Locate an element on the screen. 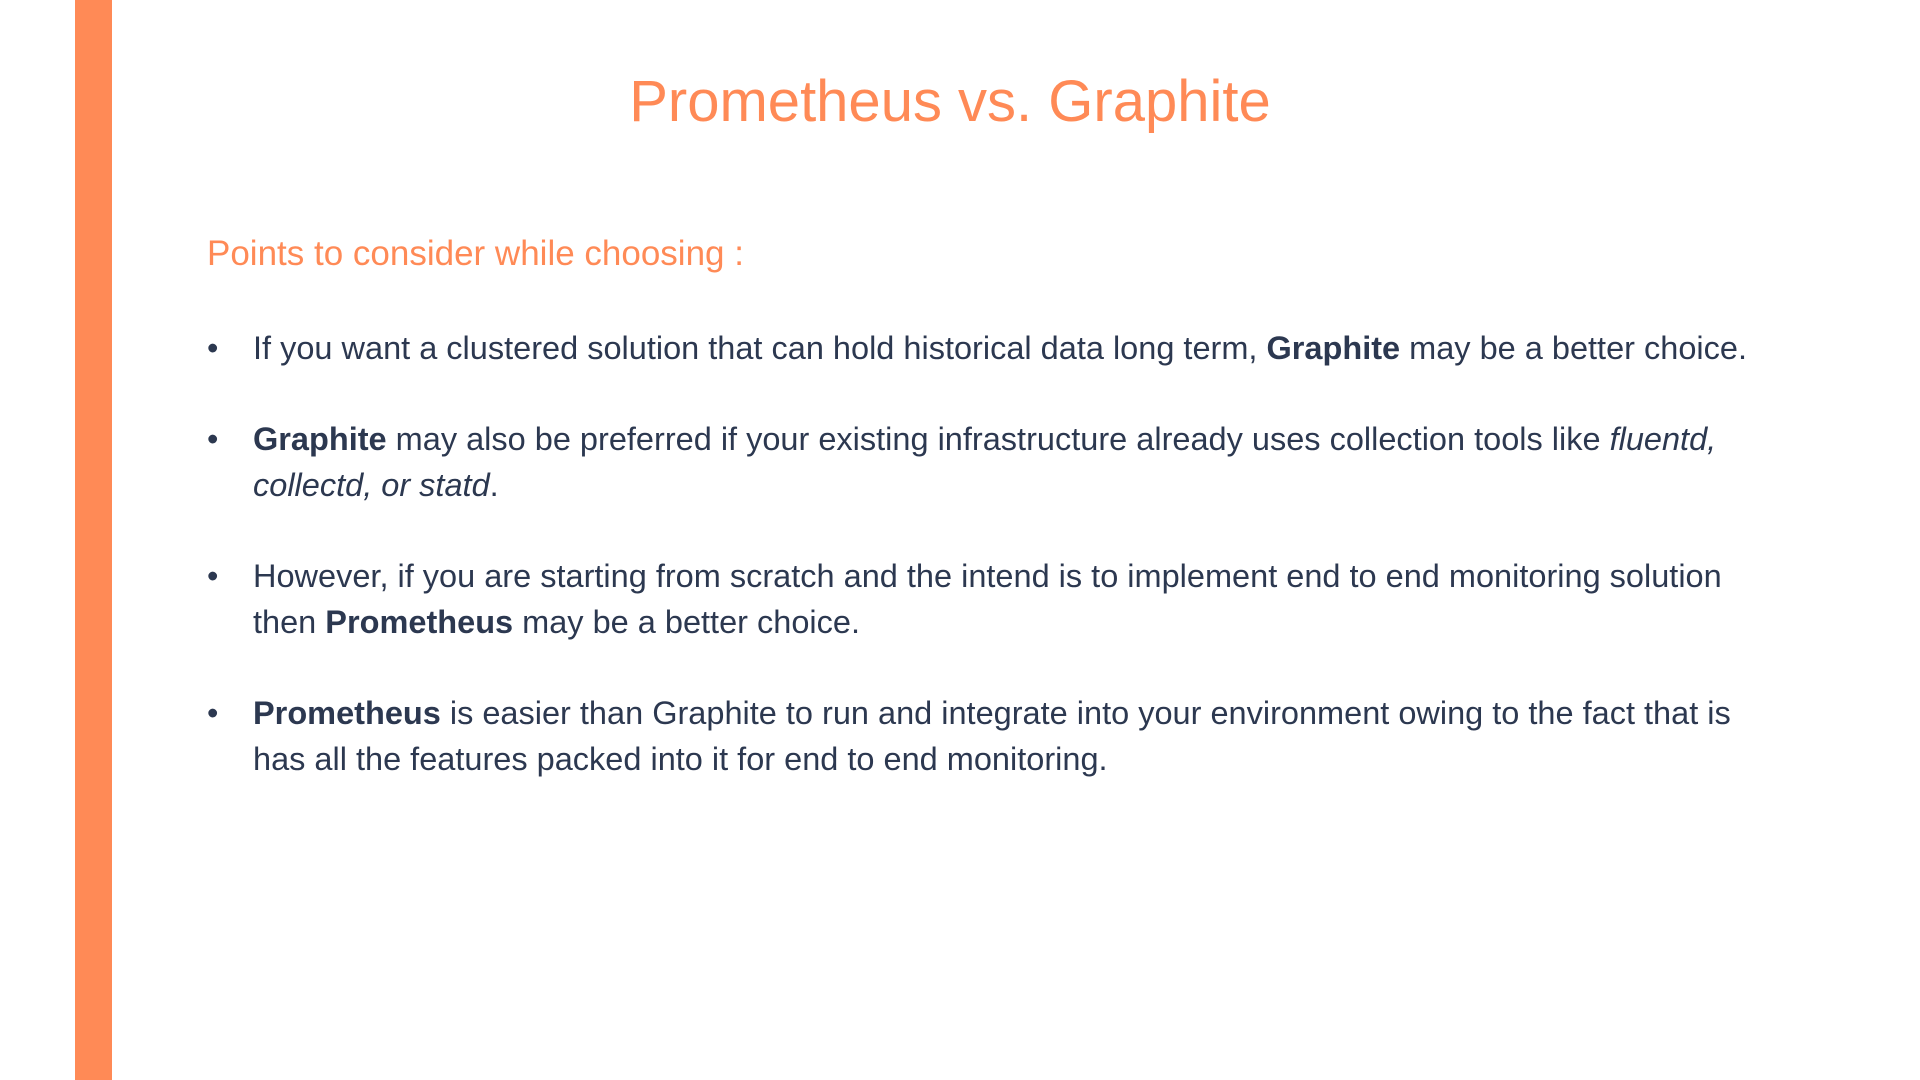 This screenshot has width=1920, height=1080. accent-bar is located at coordinates (93, 540).